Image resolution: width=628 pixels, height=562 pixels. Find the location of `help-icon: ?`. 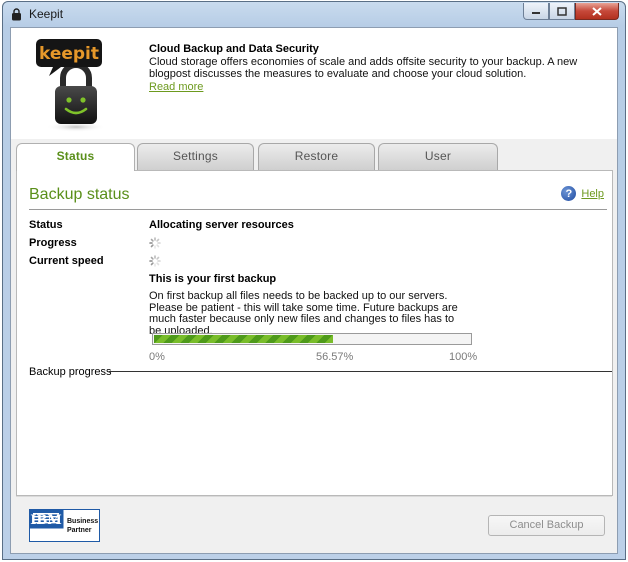

help-icon: ? is located at coordinates (569, 193).